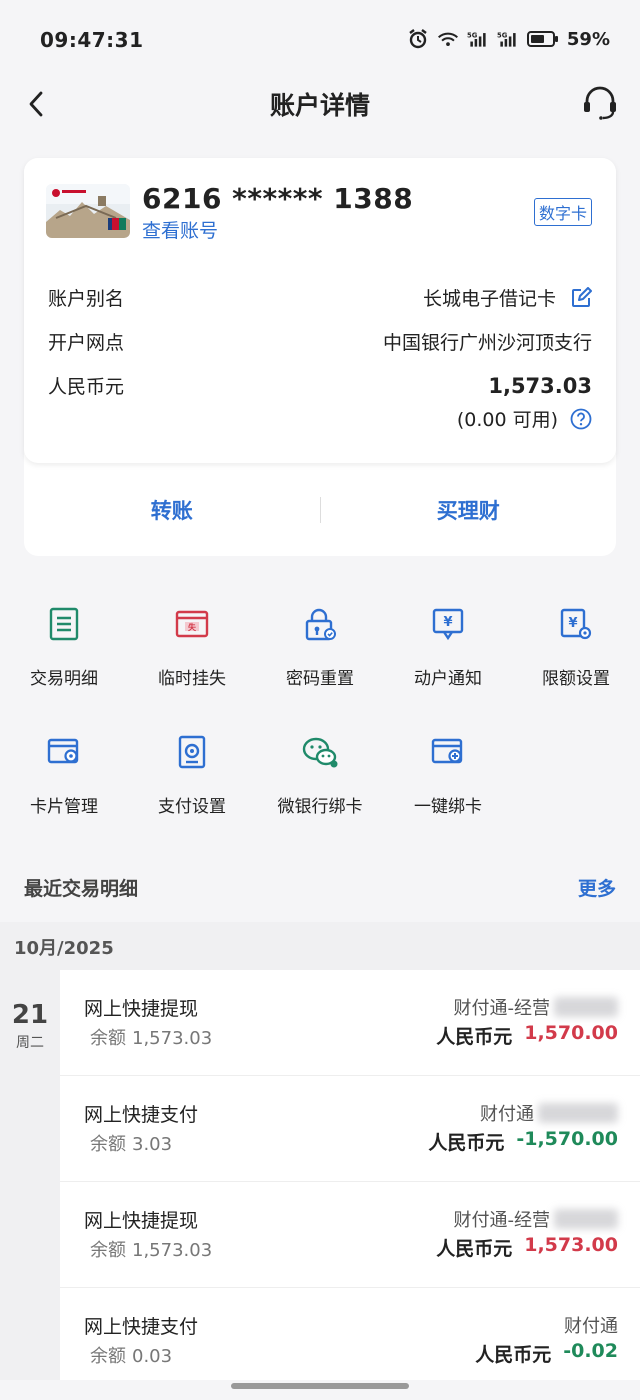  Describe the element at coordinates (320, 679) in the screenshot. I see `service-label: 密码重置` at that location.